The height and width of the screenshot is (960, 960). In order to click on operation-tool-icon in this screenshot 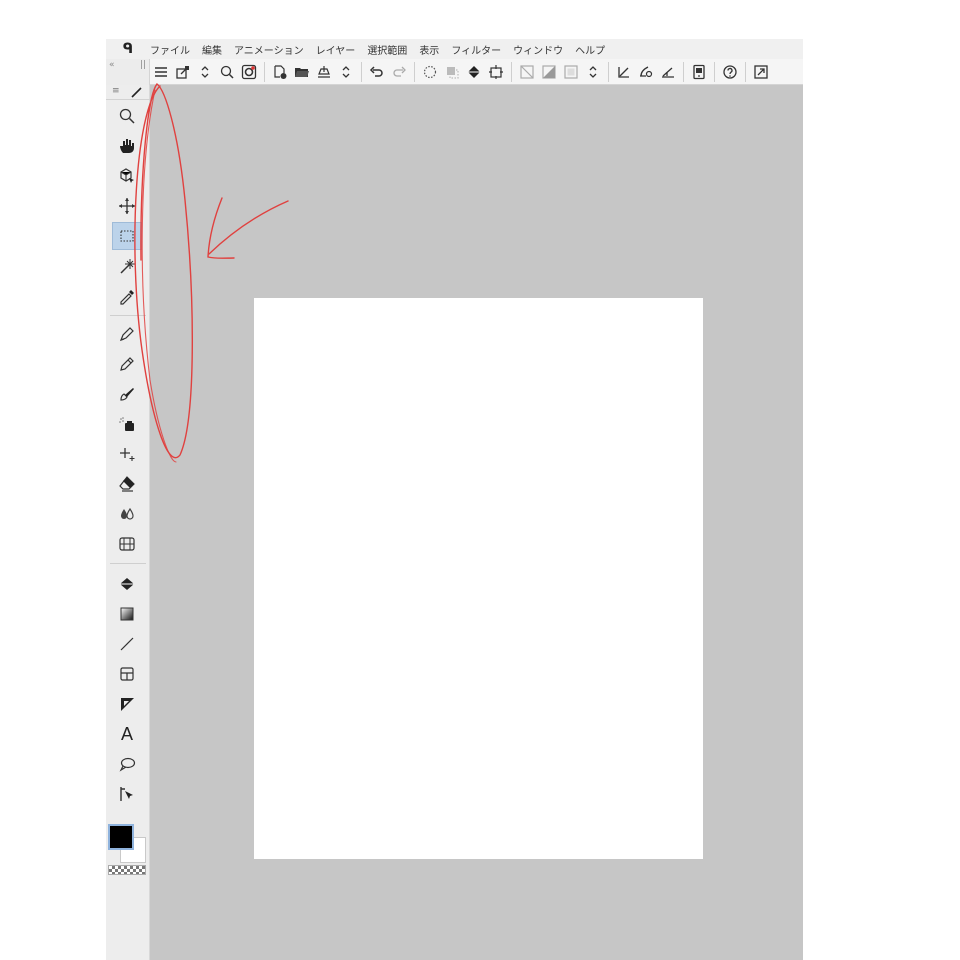, I will do `click(127, 176)`.